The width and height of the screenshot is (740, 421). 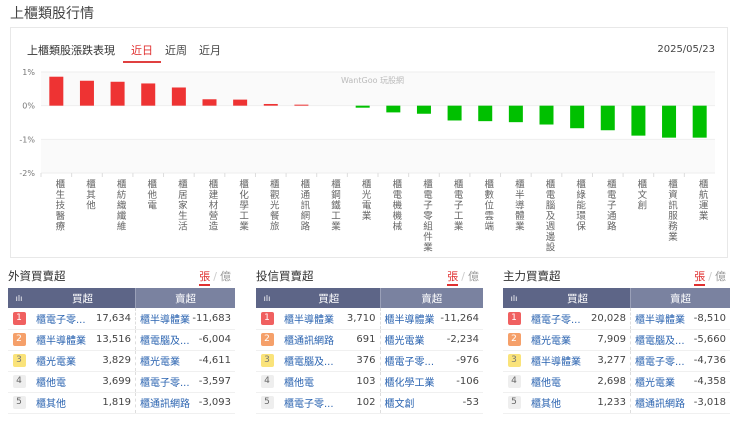 What do you see at coordinates (213, 319) in the screenshot?
I see `sell-value: -11,683` at bounding box center [213, 319].